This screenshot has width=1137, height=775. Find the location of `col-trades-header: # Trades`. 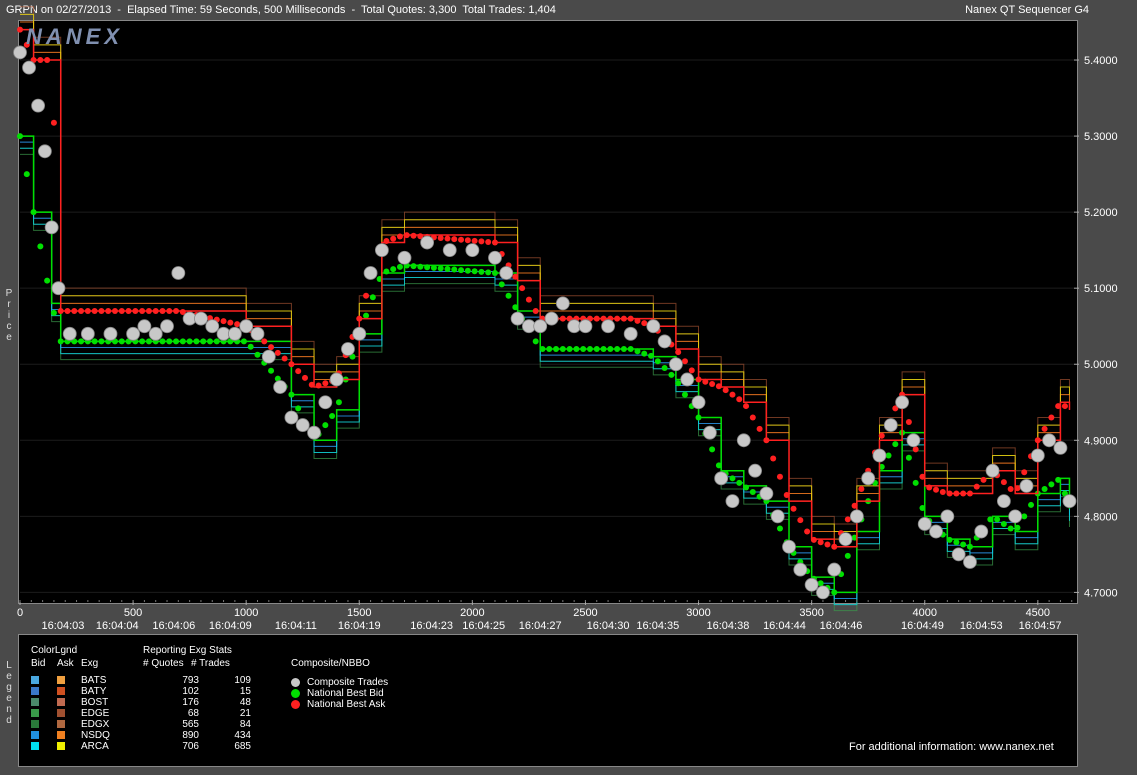

col-trades-header: # Trades is located at coordinates (210, 663).